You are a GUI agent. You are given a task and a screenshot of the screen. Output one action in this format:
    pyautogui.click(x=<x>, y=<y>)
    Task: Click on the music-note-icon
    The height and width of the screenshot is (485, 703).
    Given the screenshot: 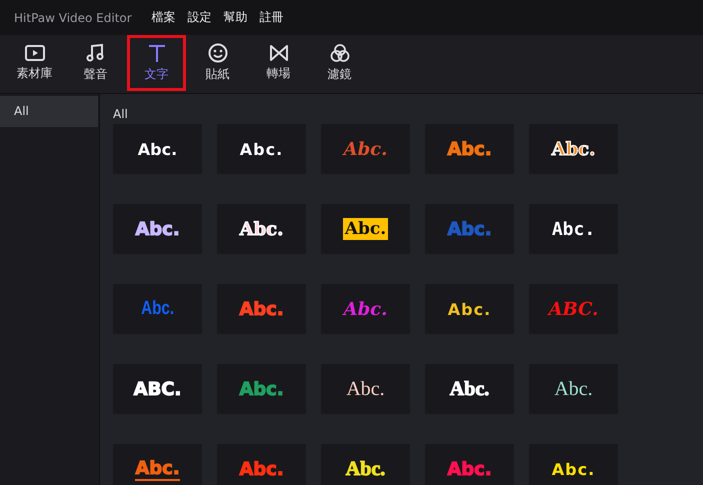 What is the action you would take?
    pyautogui.click(x=96, y=53)
    